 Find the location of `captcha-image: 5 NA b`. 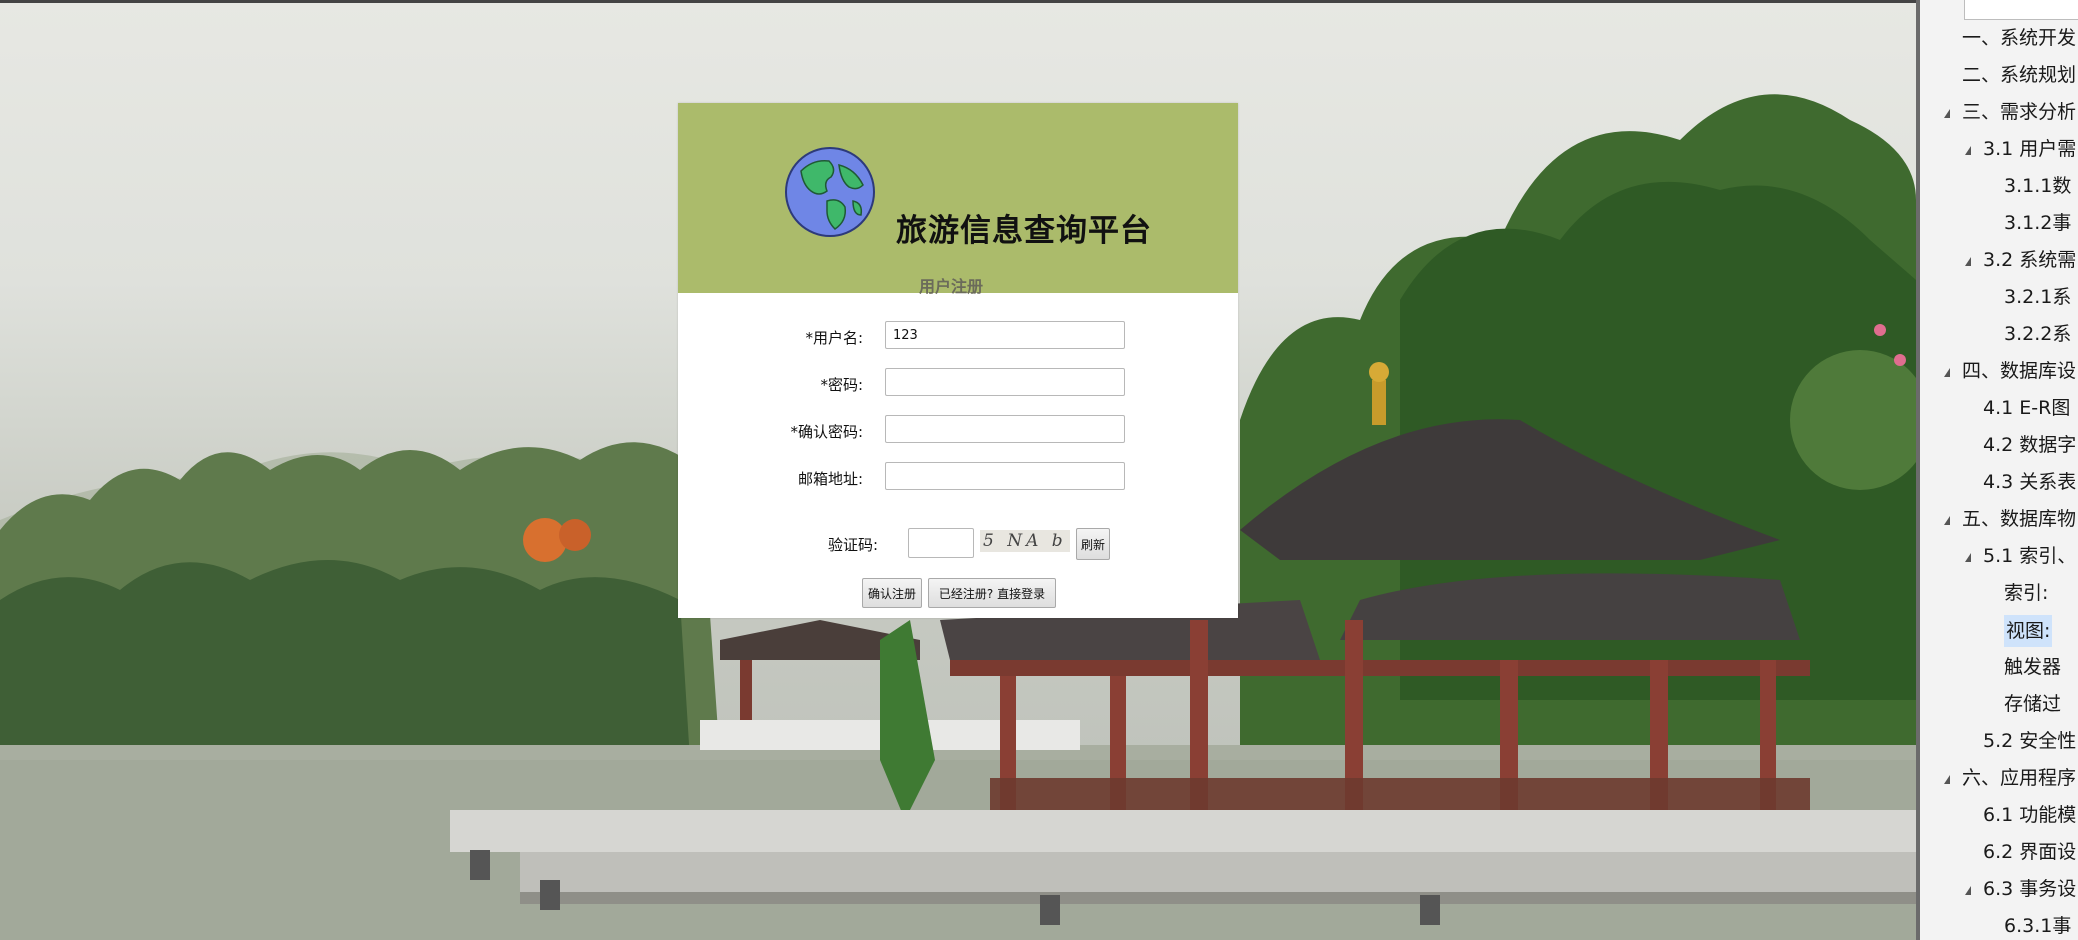

captcha-image: 5 NA b is located at coordinates (1025, 541).